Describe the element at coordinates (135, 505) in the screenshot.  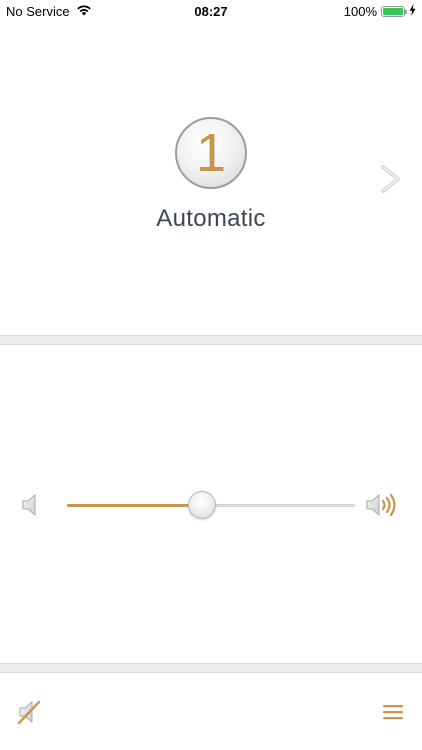
I see `slider-fill` at that location.